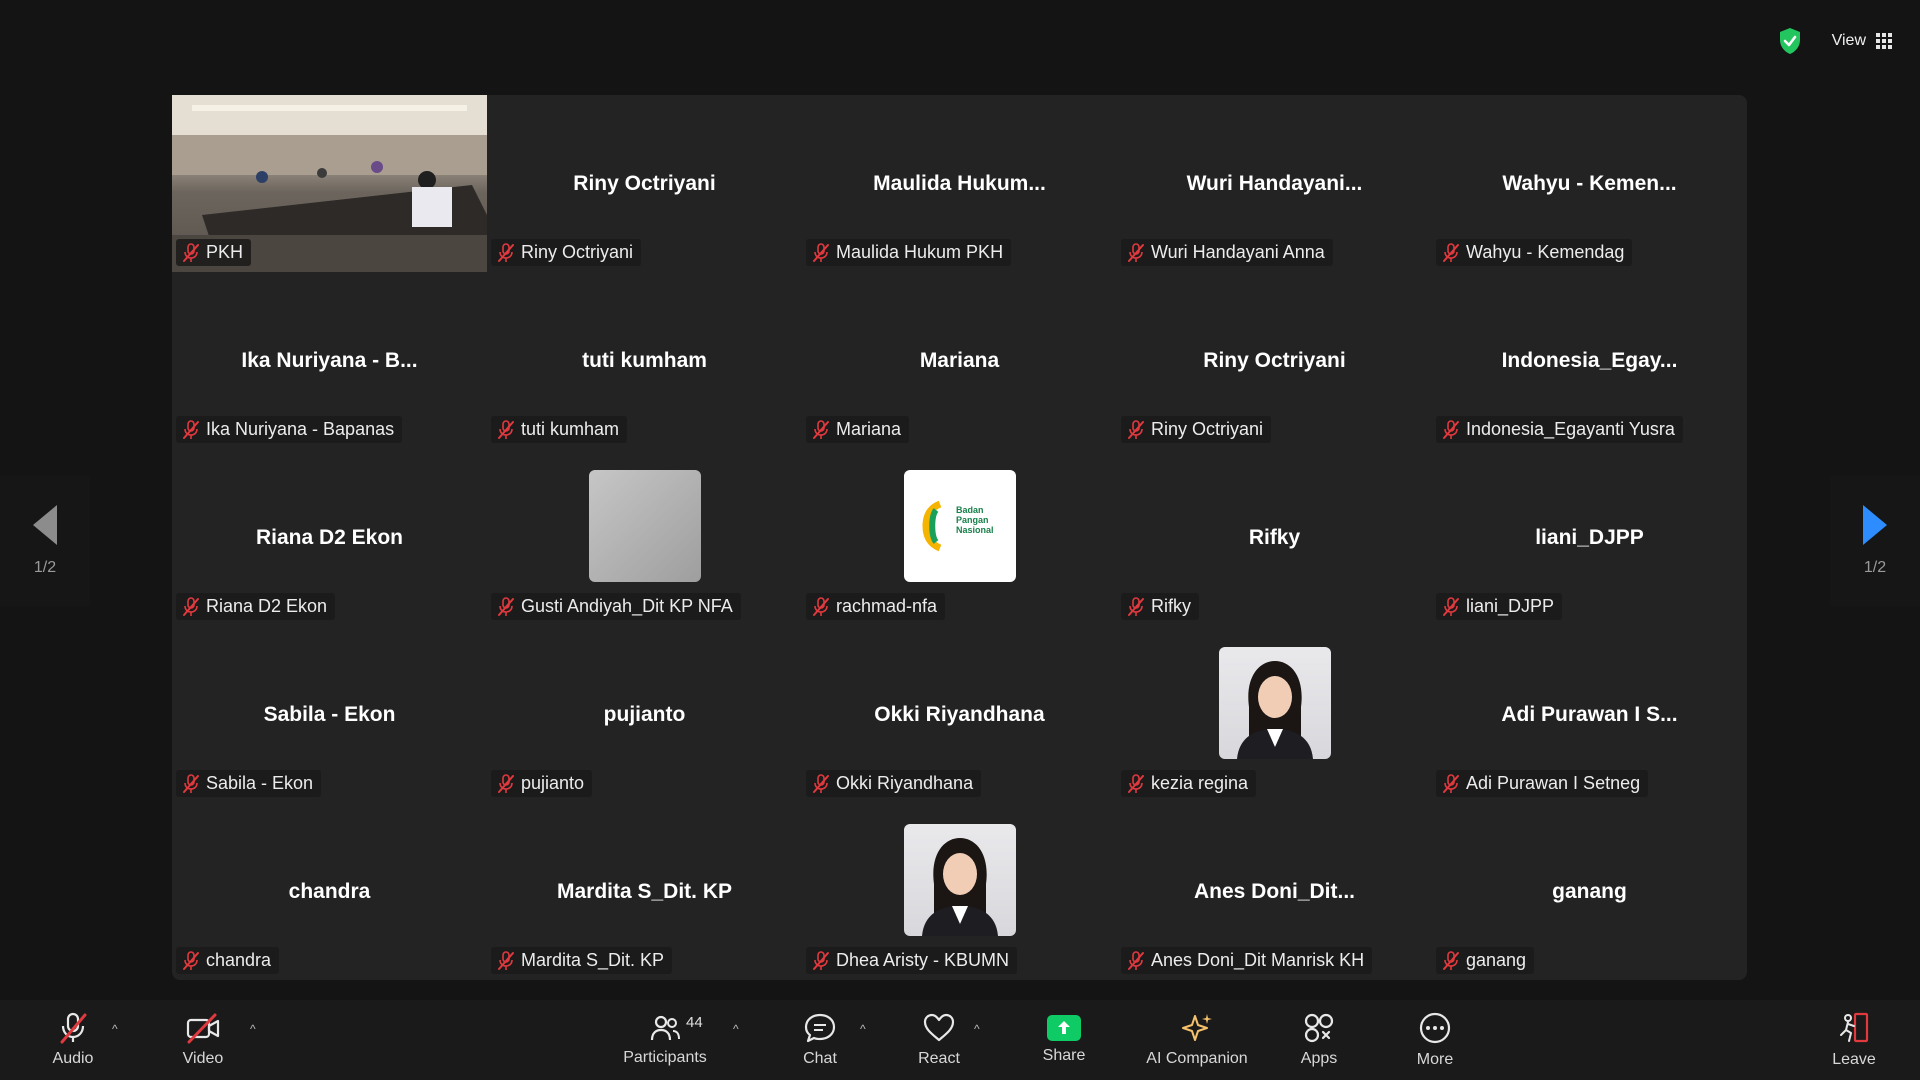 The width and height of the screenshot is (1920, 1080). I want to click on arrow-left-icon, so click(45, 525).